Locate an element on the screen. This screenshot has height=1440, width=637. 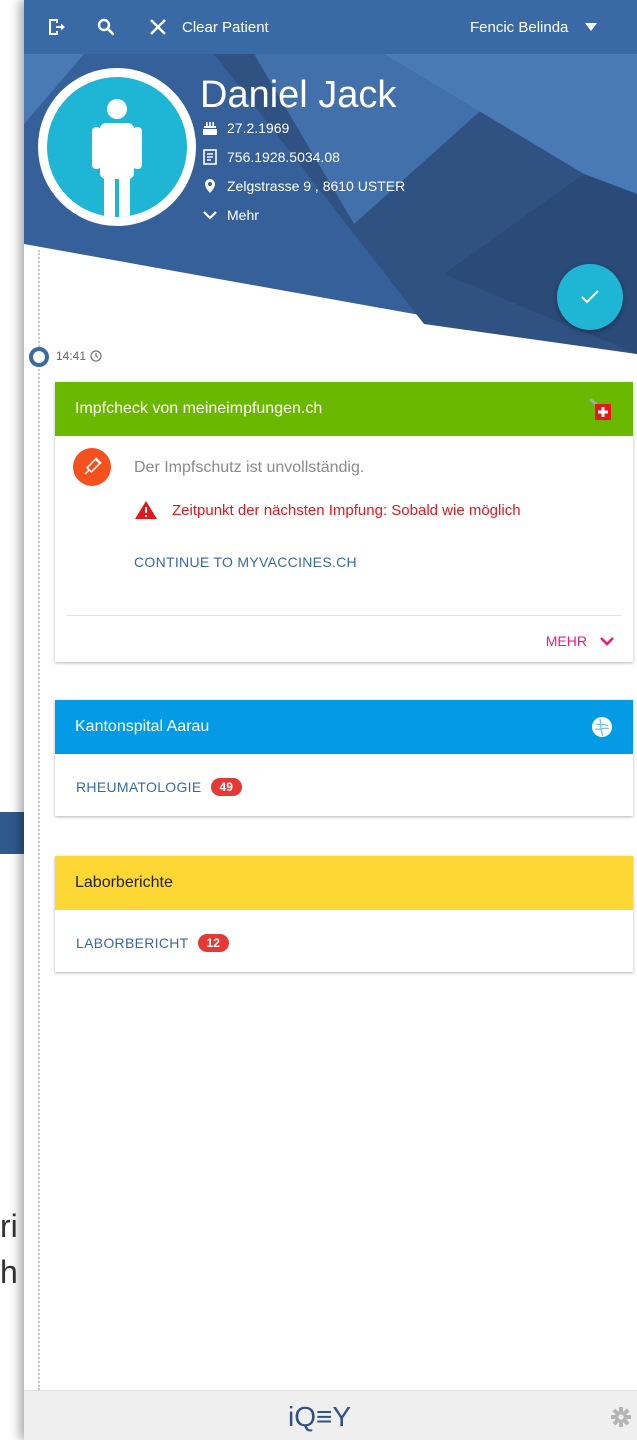
syringe-badge is located at coordinates (92, 467).